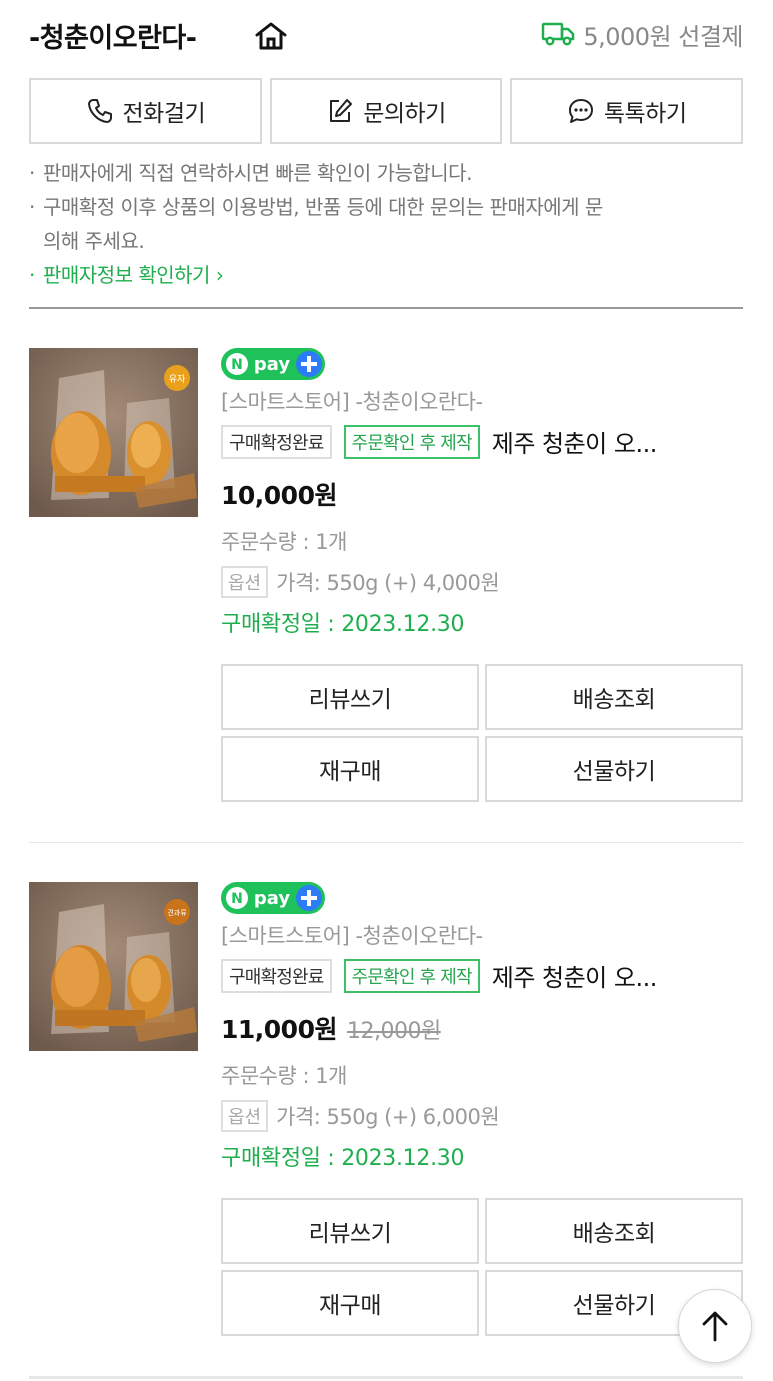 Image resolution: width=773 pixels, height=1381 pixels. What do you see at coordinates (386, 275) in the screenshot?
I see `seller-info-link: 판매자정보 확인하기 ›` at bounding box center [386, 275].